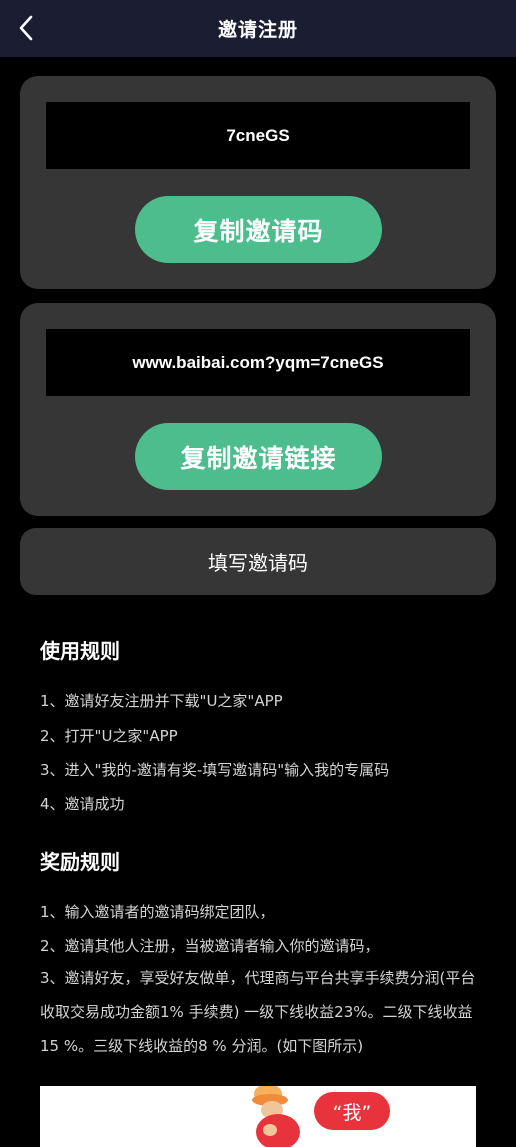 This screenshot has height=1147, width=516. Describe the element at coordinates (258, 561) in the screenshot. I see `fill-invite-code-button: 填写邀请码` at that location.